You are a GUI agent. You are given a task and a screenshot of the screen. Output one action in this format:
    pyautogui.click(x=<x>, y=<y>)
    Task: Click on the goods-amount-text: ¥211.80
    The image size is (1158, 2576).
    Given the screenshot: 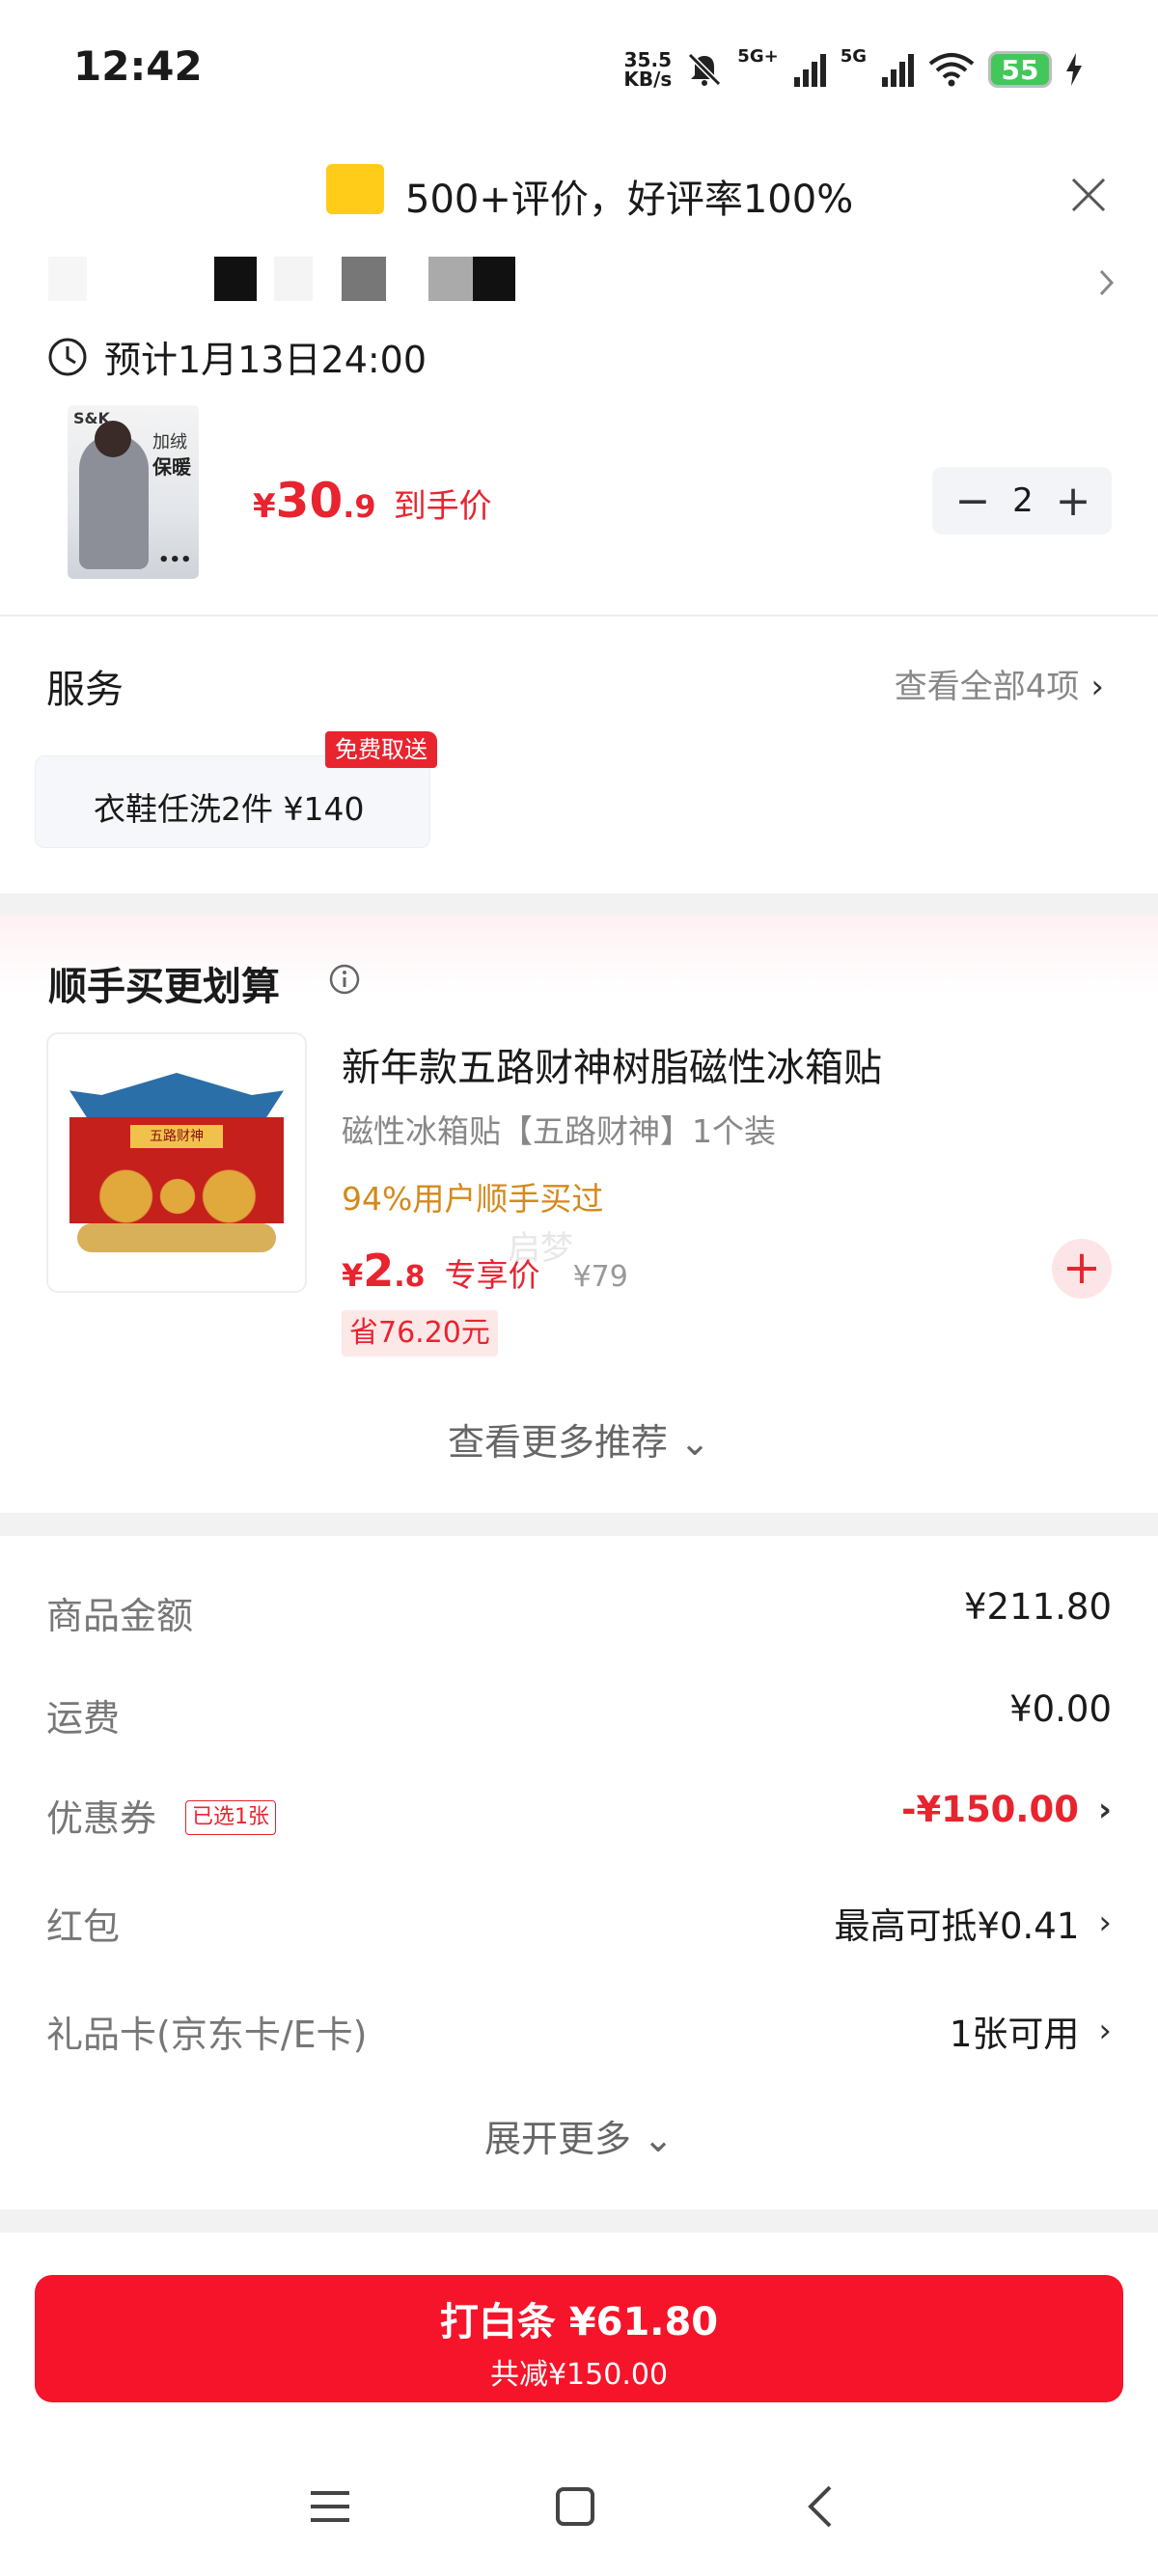 What is the action you would take?
    pyautogui.click(x=1037, y=1607)
    